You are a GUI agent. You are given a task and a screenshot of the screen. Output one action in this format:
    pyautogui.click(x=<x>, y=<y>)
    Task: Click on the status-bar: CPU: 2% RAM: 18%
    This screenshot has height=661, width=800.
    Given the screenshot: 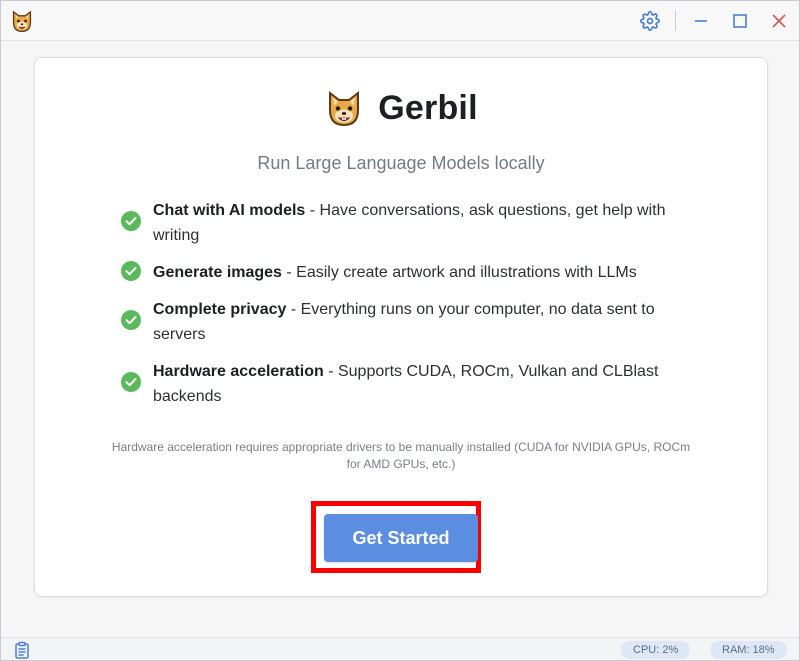 What is the action you would take?
    pyautogui.click(x=400, y=648)
    